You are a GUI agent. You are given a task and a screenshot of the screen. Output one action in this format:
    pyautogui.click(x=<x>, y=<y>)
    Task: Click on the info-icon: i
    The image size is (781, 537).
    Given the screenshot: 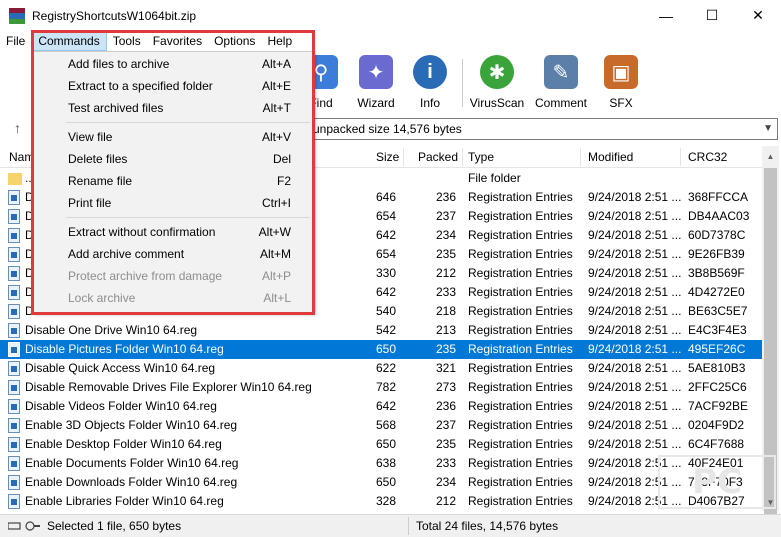 What is the action you would take?
    pyautogui.click(x=430, y=72)
    